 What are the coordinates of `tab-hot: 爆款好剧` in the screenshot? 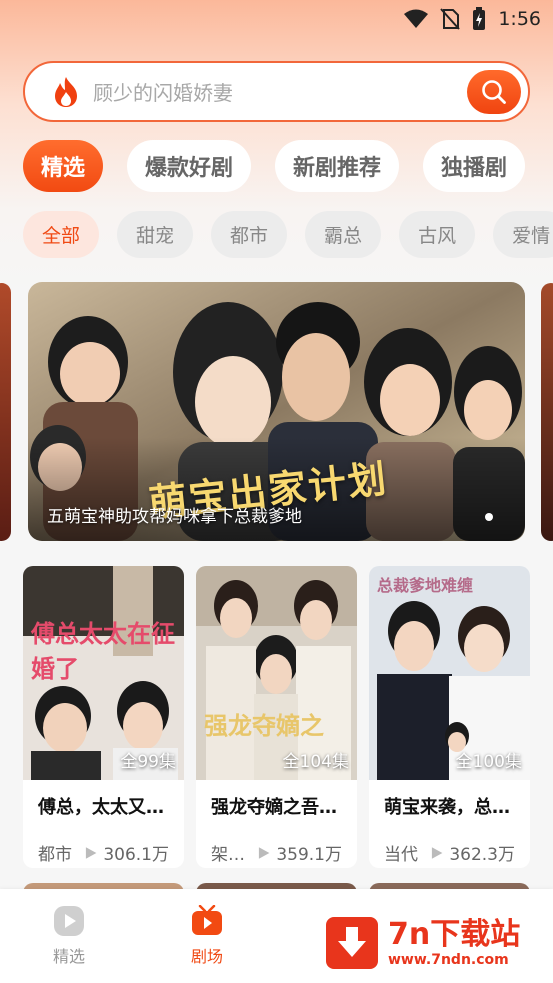 It's located at (189, 166).